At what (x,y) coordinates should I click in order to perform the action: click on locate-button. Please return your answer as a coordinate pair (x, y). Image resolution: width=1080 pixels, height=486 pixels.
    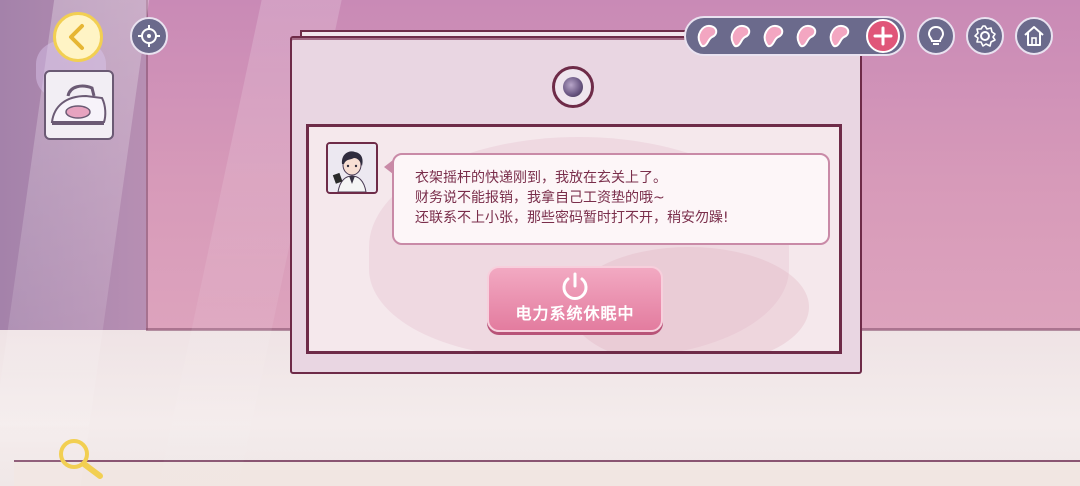
    Looking at the image, I should click on (149, 36).